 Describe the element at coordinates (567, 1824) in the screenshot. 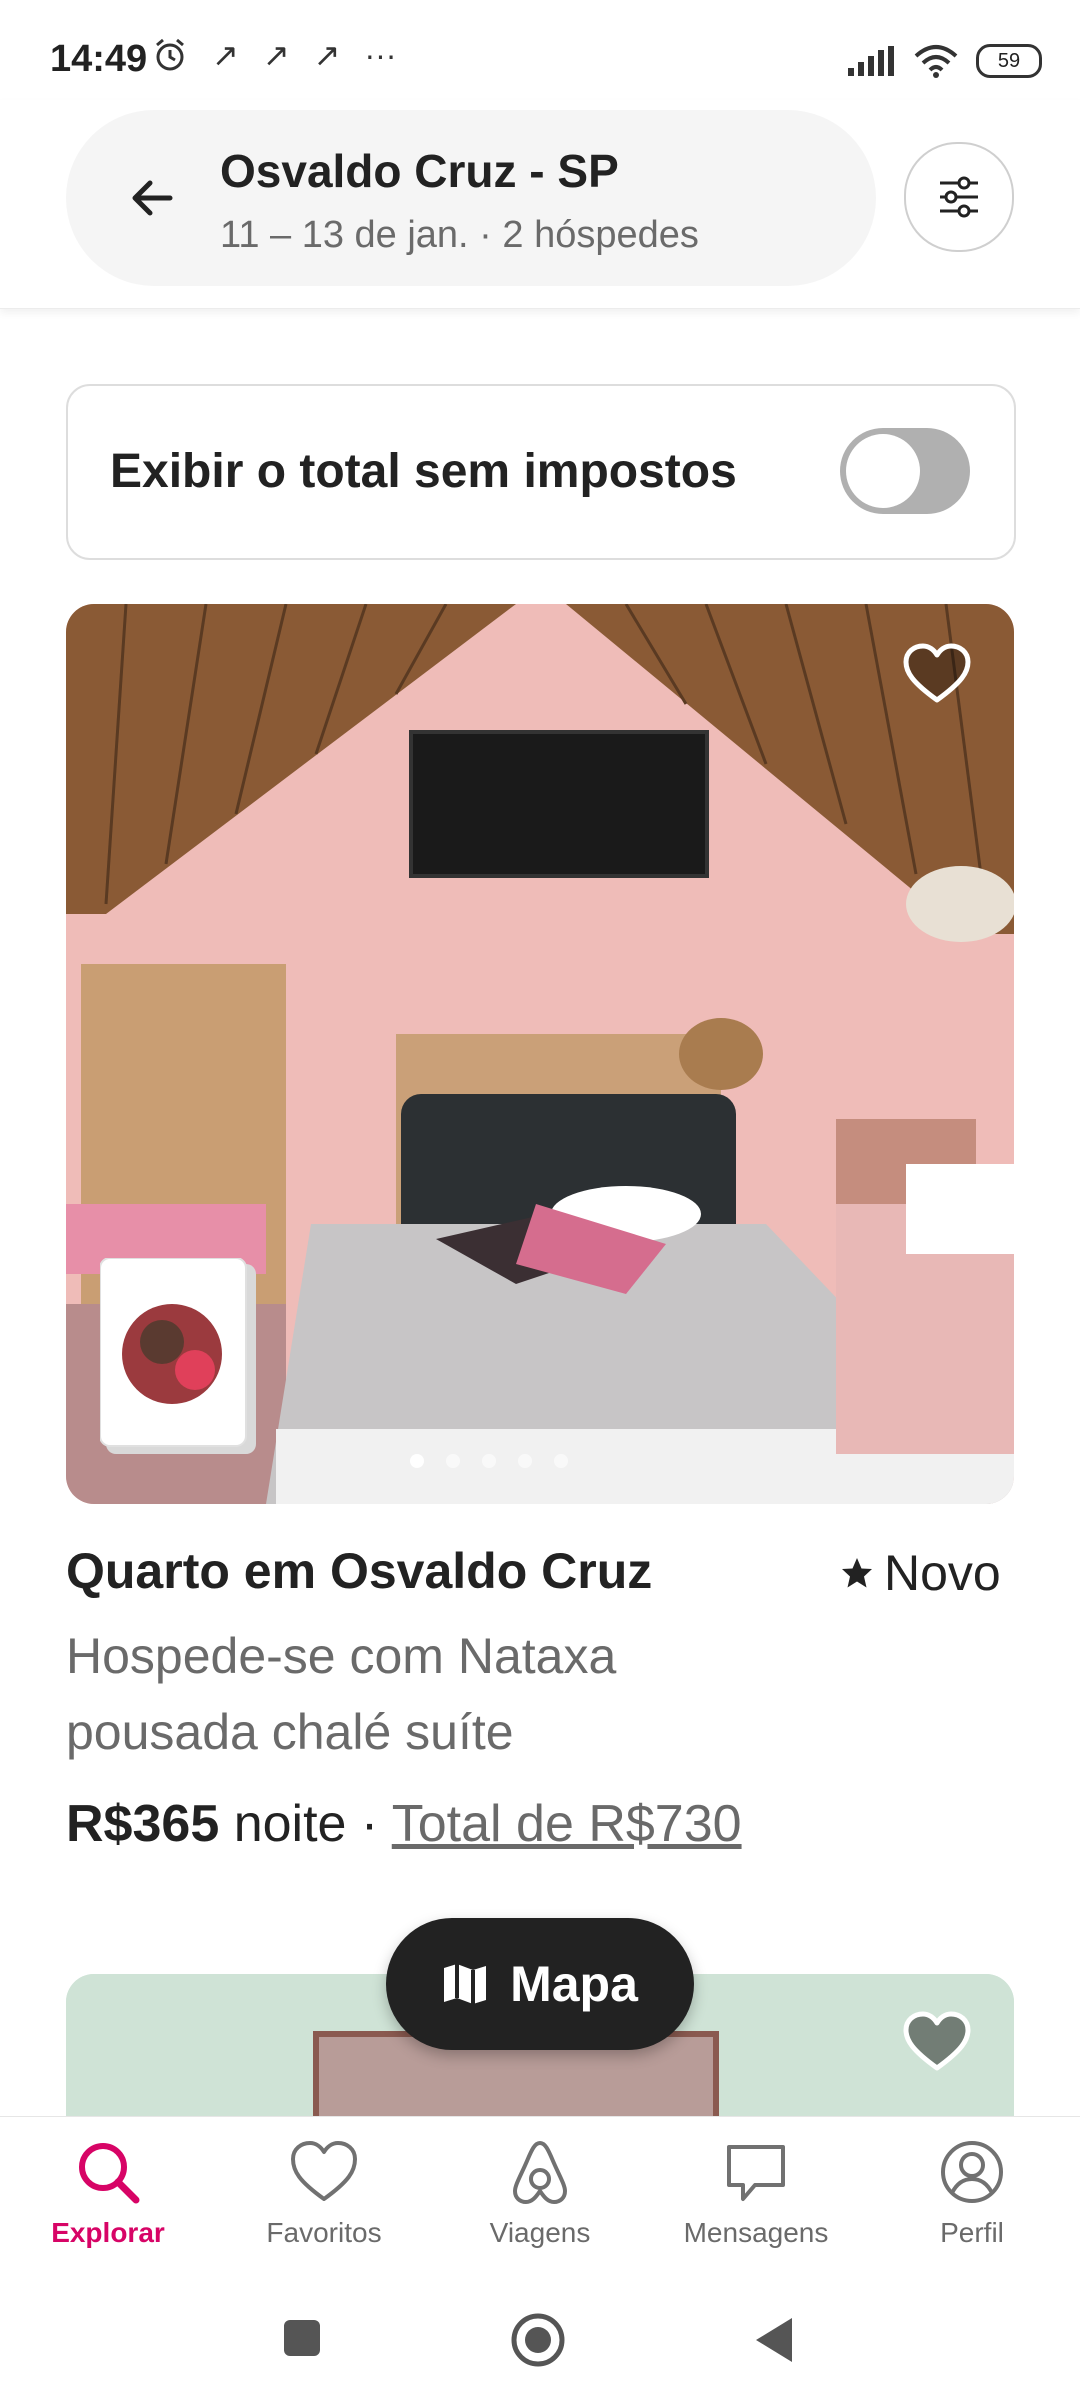

I see `total-price-link: Total de R$730` at that location.